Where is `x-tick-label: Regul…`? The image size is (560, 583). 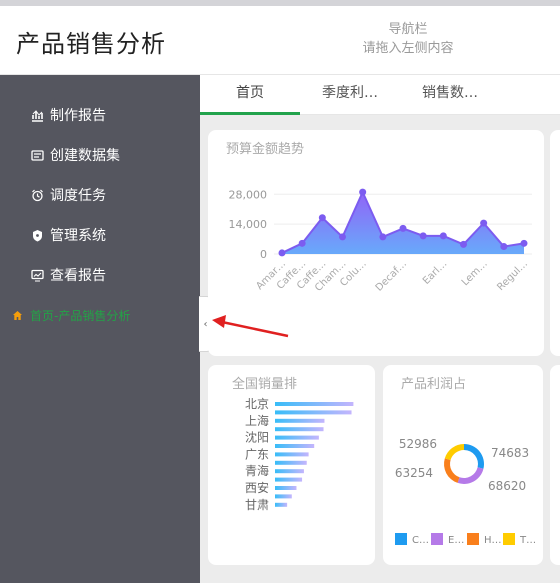
x-tick-label: Regul… is located at coordinates (512, 275).